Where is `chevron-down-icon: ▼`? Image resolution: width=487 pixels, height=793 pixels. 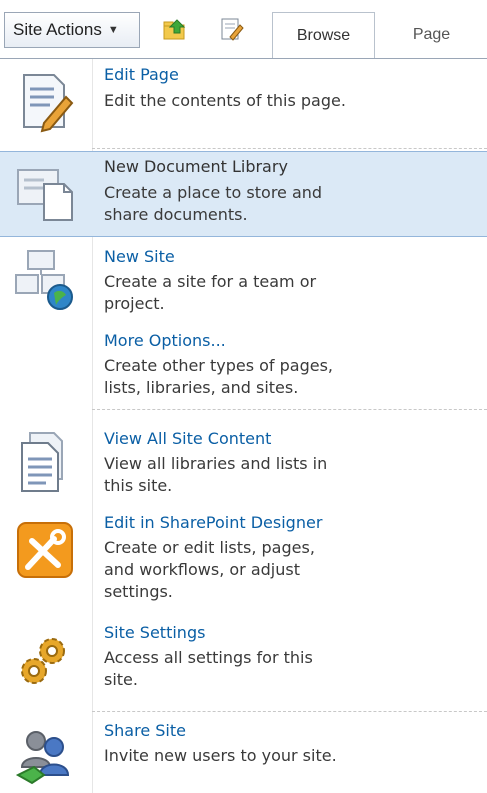
chevron-down-icon: ▼ is located at coordinates (113, 30).